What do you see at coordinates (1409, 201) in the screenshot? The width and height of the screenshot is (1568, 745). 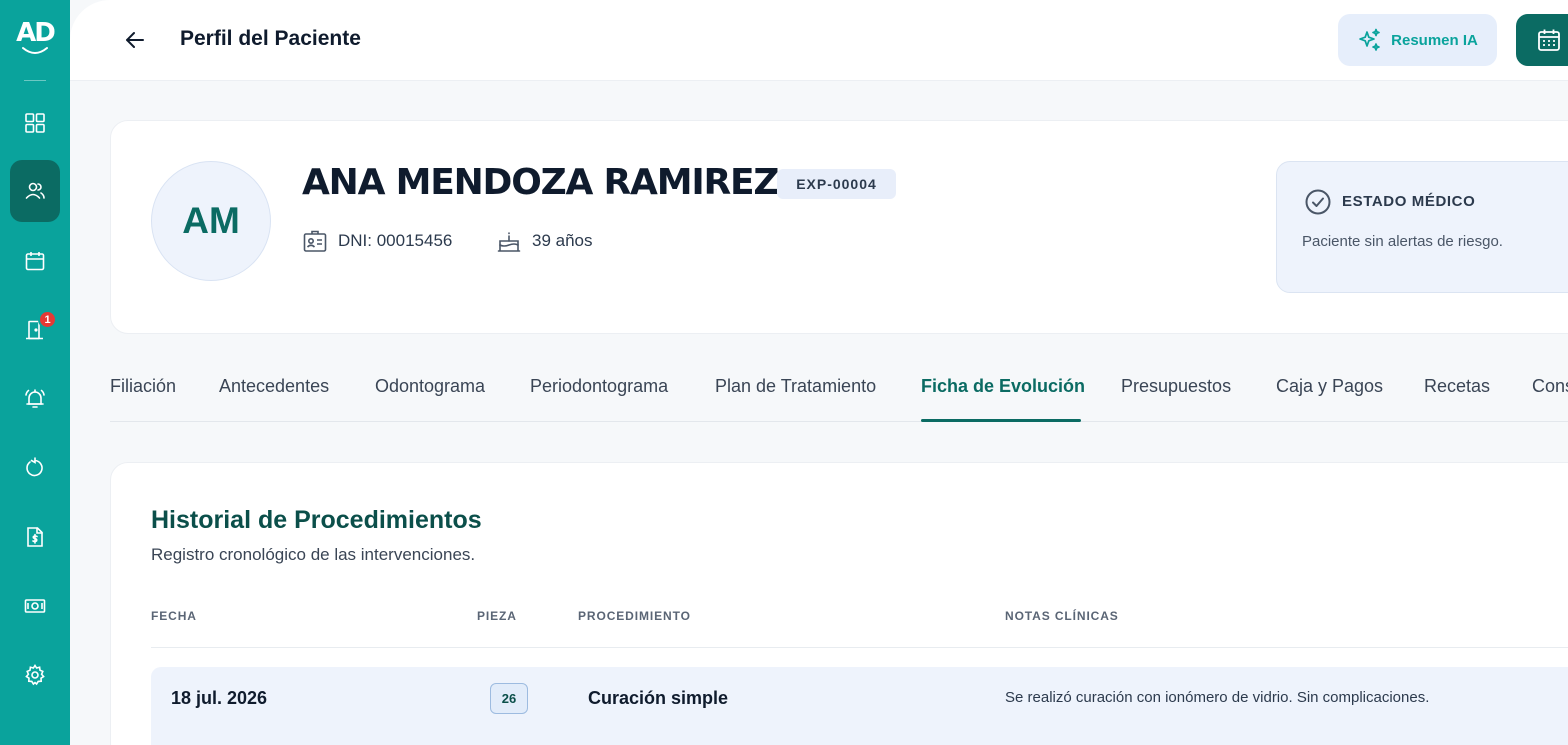 I see `medical-status-title: ESTADO MÉDICO` at bounding box center [1409, 201].